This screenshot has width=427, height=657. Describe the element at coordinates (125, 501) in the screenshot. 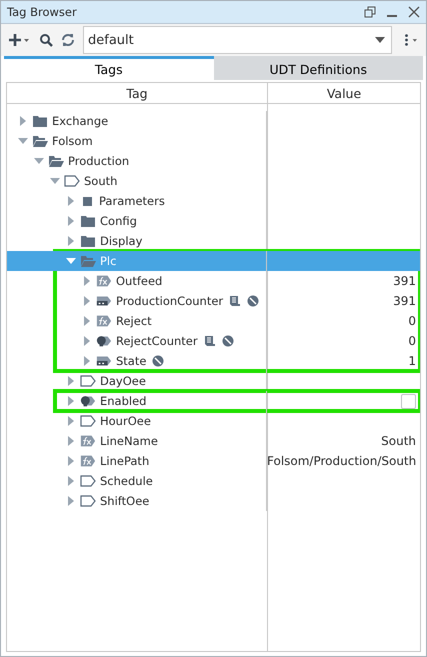

I see `tag-name: ShiftOee` at that location.